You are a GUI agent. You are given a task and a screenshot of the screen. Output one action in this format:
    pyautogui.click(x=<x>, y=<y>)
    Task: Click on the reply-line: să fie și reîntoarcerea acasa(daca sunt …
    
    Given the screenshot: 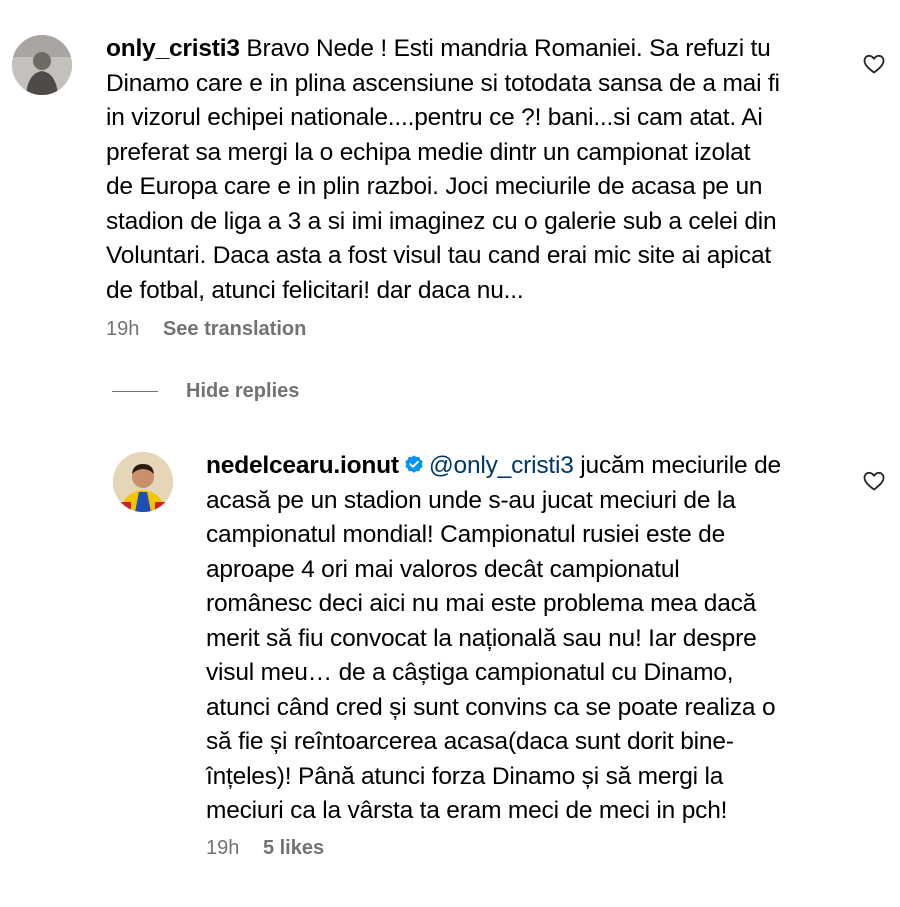 What is the action you would take?
    pyautogui.click(x=470, y=741)
    